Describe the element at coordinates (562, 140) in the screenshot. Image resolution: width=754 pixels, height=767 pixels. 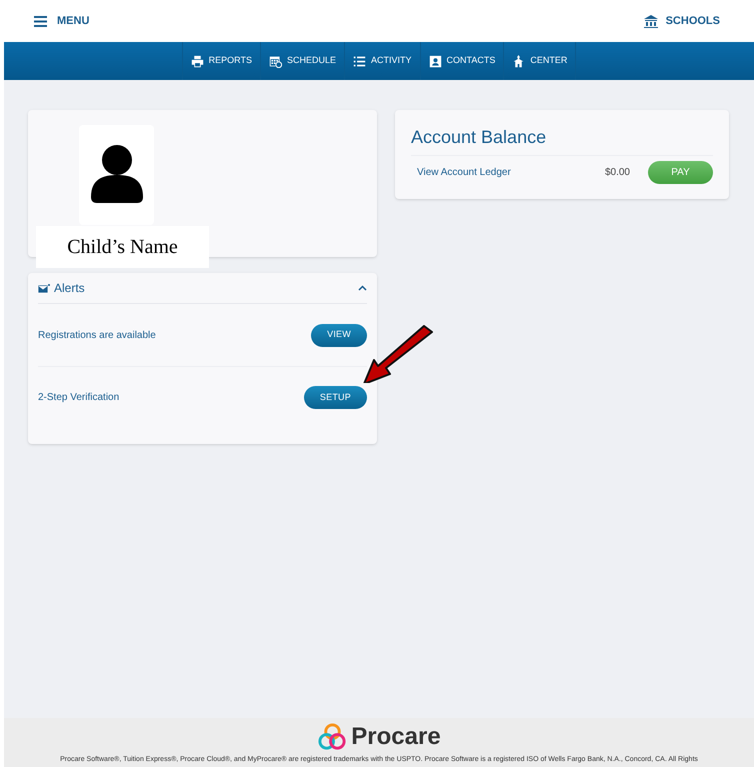
I see `account-title: Account Balance` at that location.